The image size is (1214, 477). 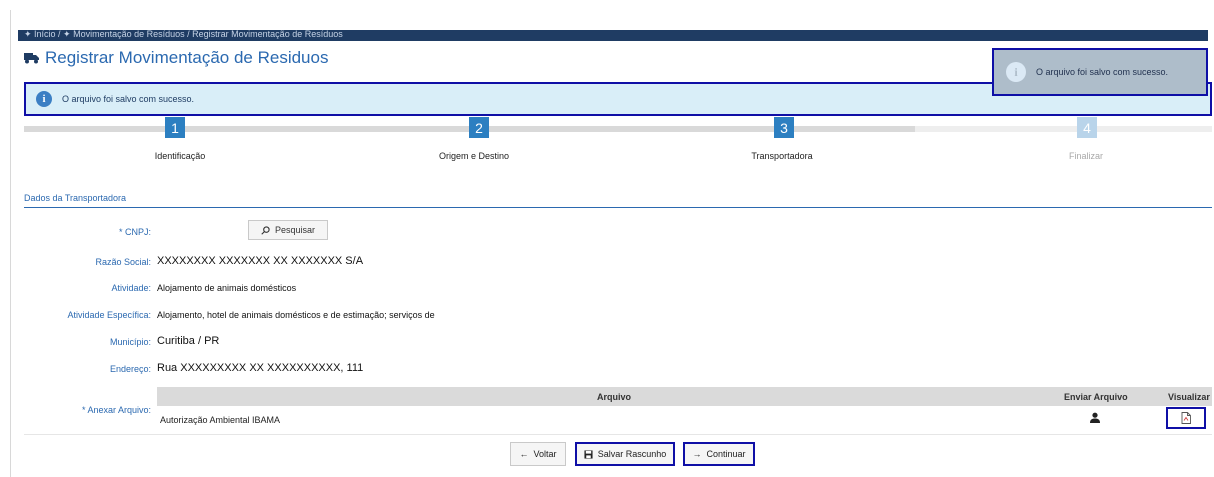 What do you see at coordinates (295, 230) in the screenshot?
I see `search-button-label: Pesquisar` at bounding box center [295, 230].